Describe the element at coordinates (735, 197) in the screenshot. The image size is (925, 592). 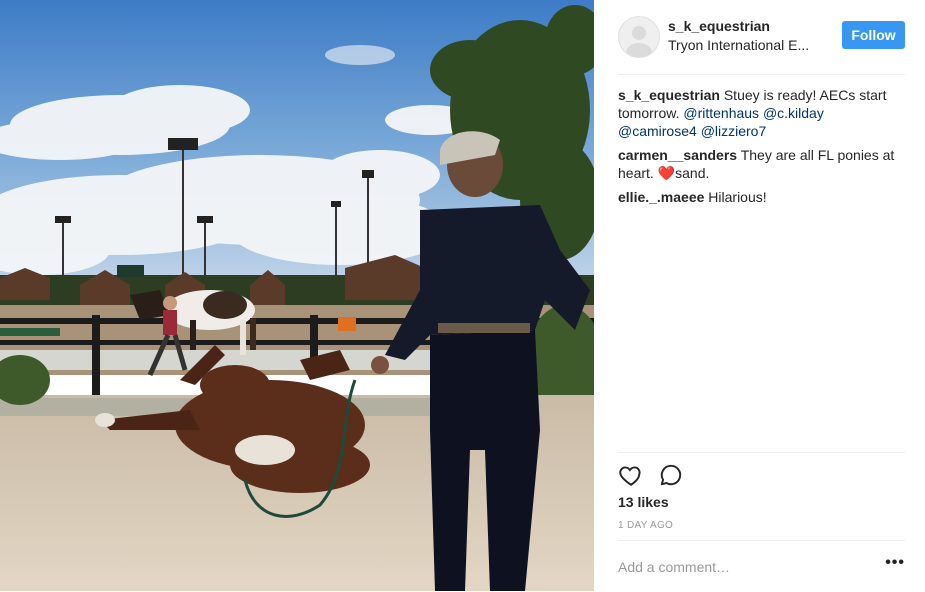
I see `comment-text: Hilarious!` at that location.